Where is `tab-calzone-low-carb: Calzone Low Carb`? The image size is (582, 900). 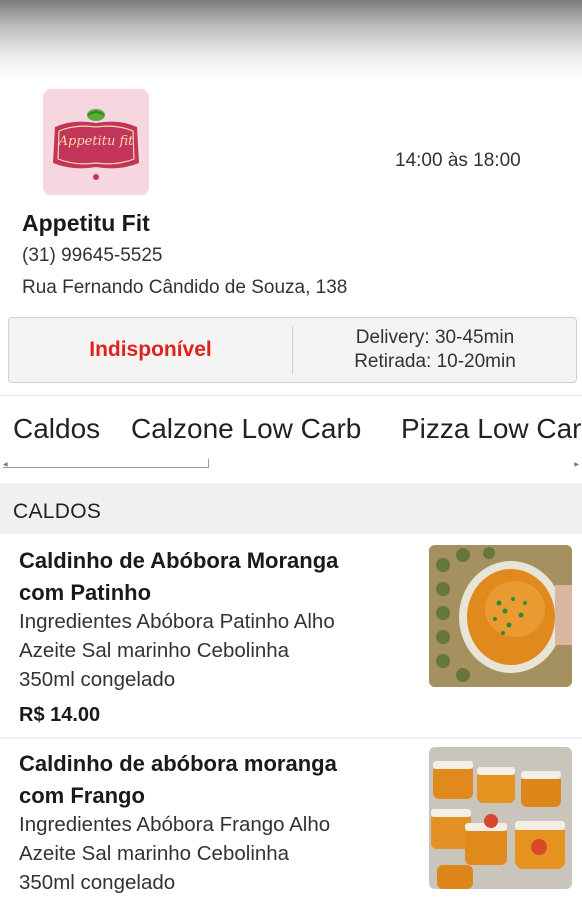 tab-calzone-low-carb: Calzone Low Carb is located at coordinates (246, 429).